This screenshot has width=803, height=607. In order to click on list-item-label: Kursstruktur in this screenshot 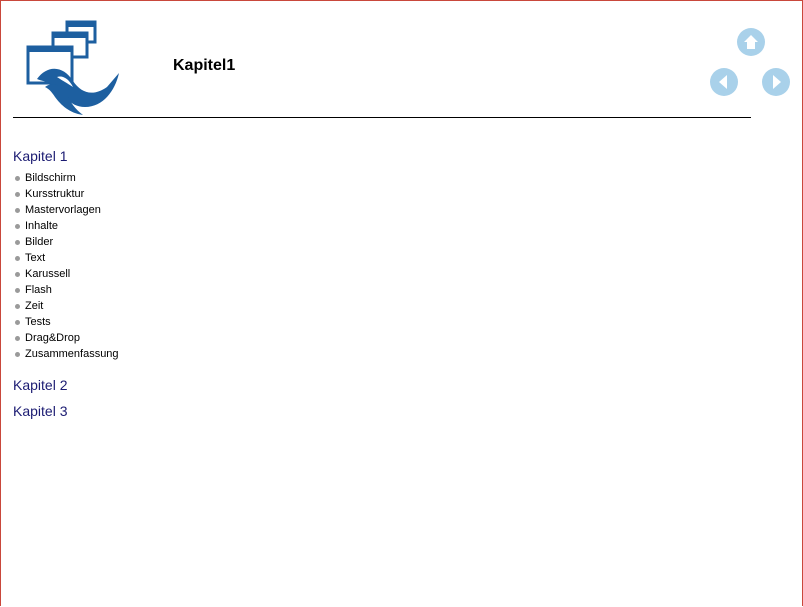, I will do `click(55, 194)`.